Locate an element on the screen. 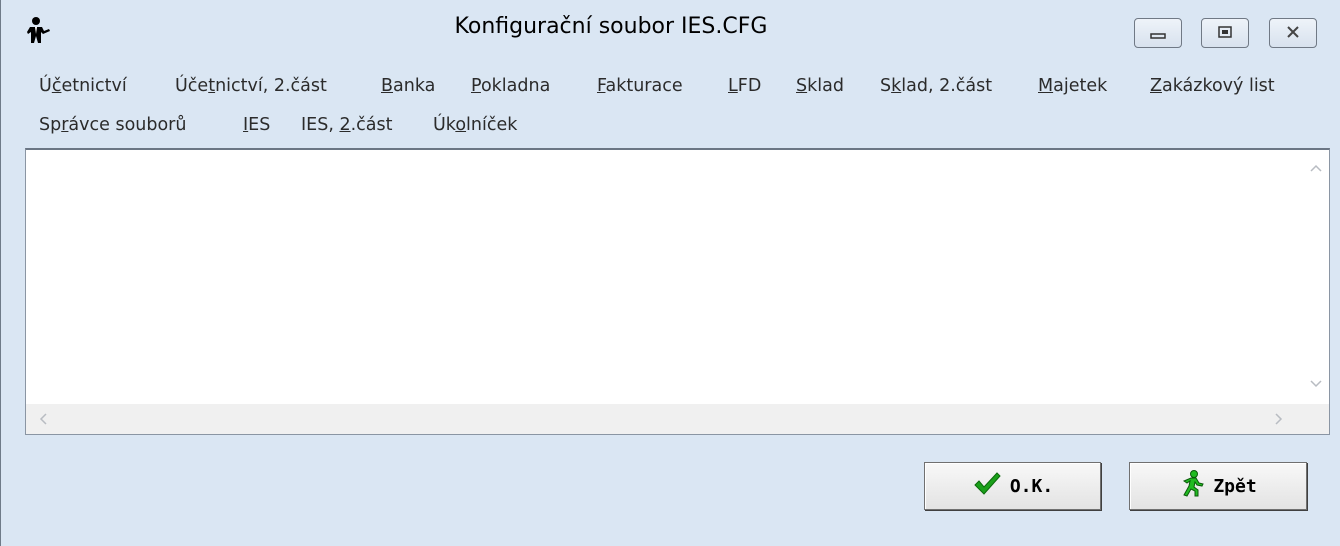 The width and height of the screenshot is (1340, 546). menu-accelerator: L is located at coordinates (733, 86).